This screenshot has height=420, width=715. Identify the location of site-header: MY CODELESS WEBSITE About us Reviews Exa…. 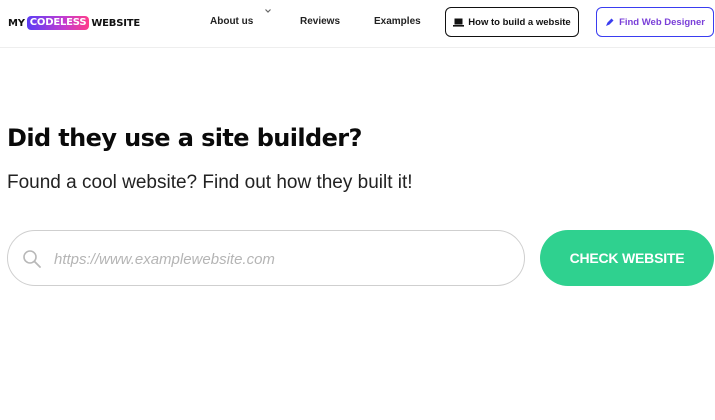
(357, 24).